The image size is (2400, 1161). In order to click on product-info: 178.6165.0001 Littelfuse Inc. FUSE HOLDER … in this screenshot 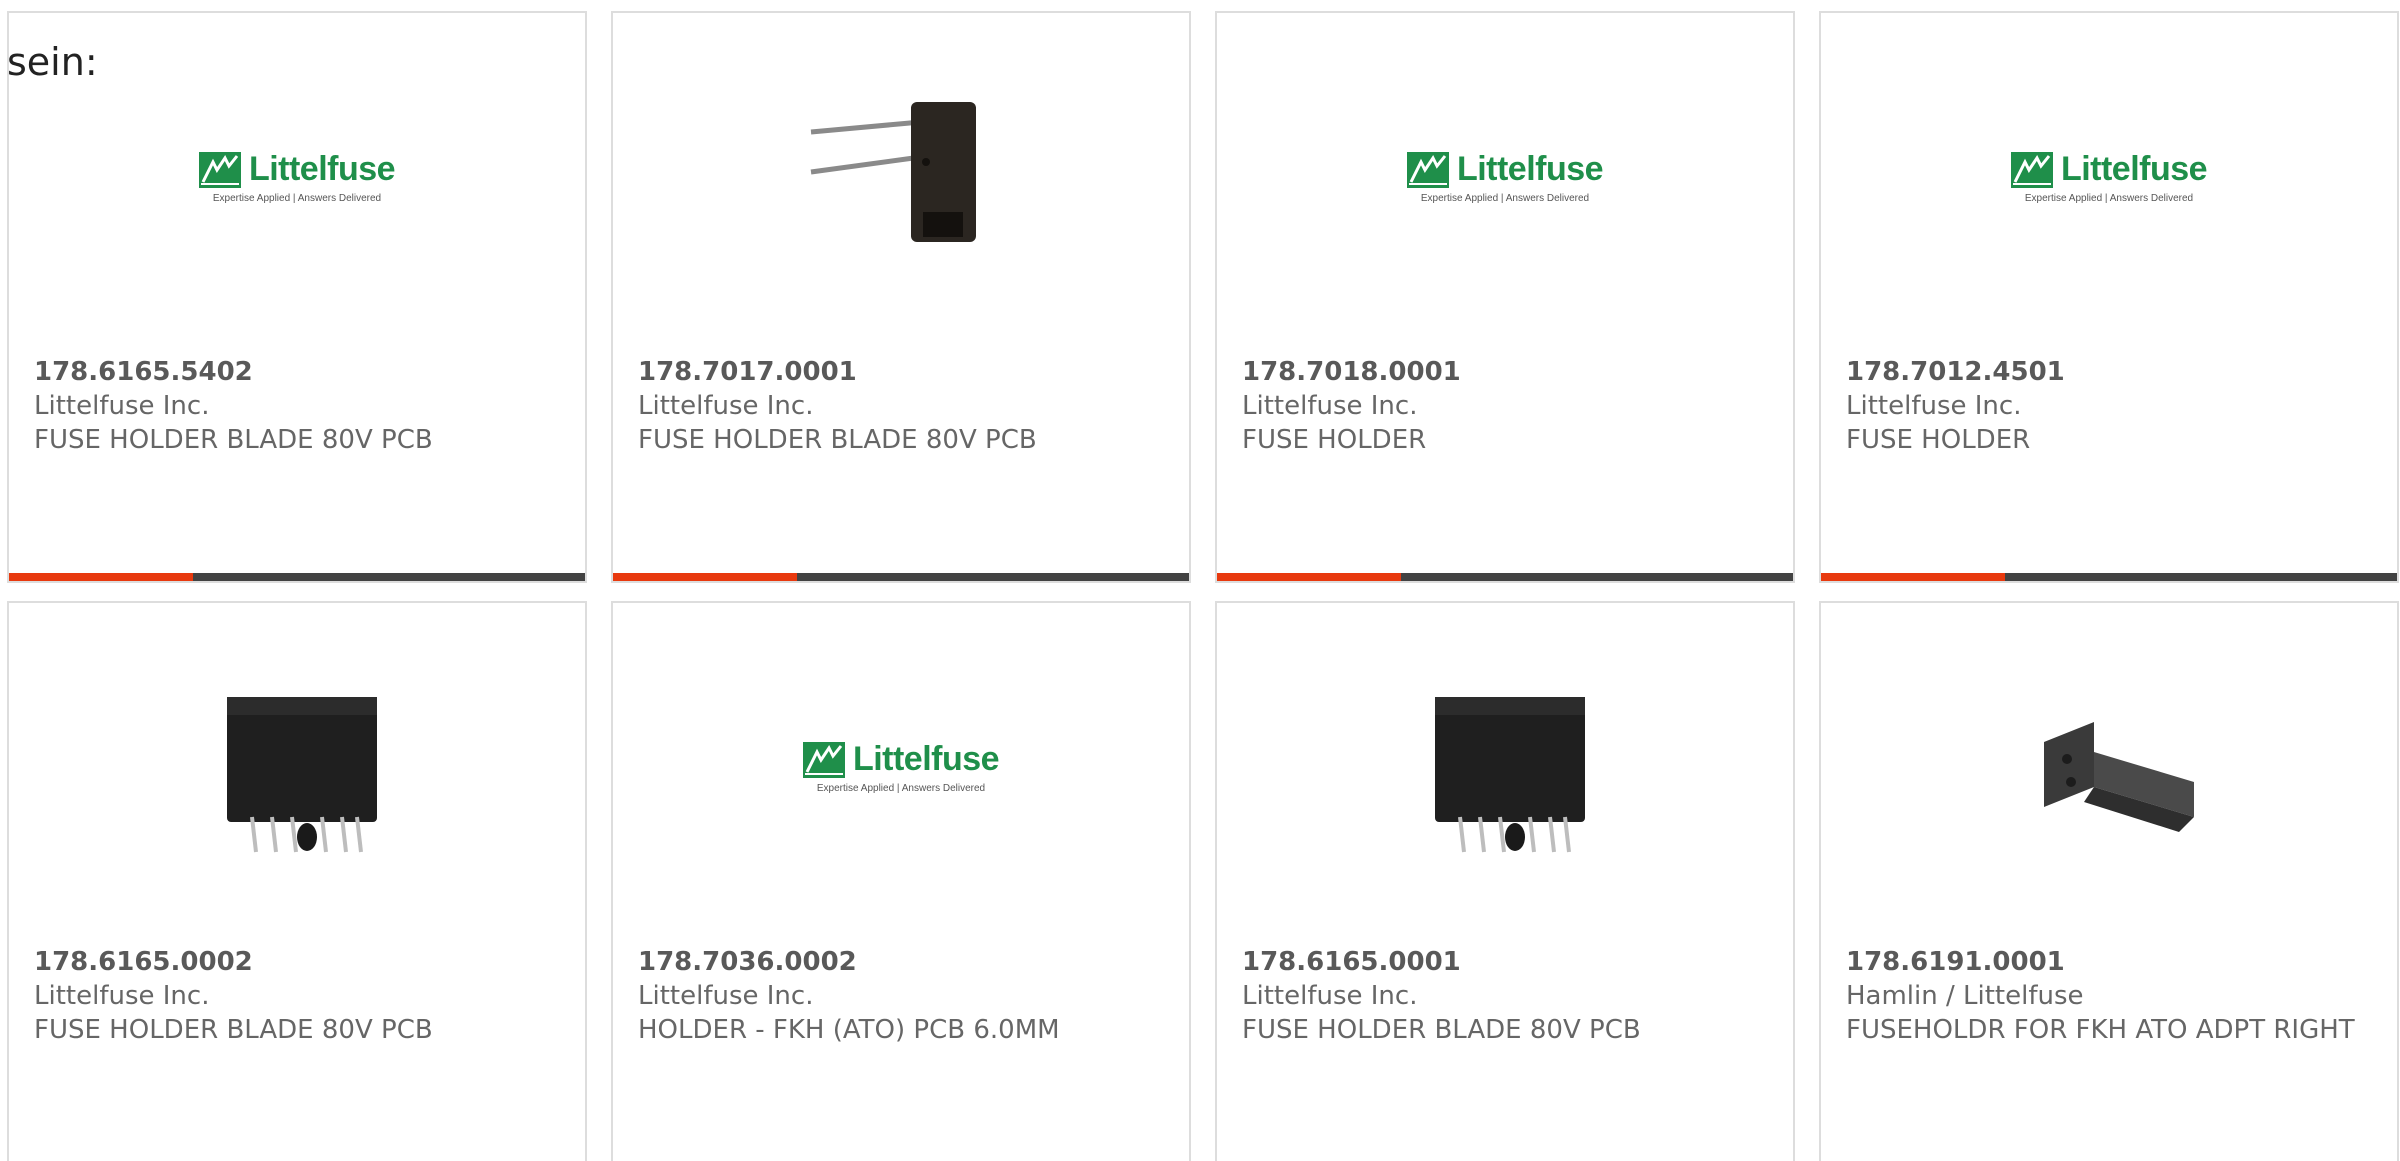, I will do `click(1502, 996)`.